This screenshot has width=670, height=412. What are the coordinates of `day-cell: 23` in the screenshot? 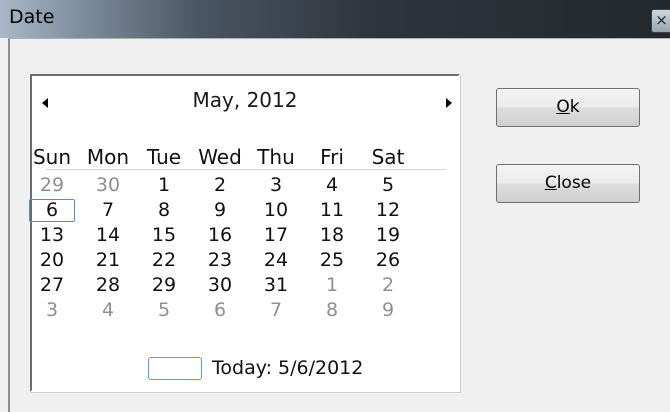 It's located at (220, 260).